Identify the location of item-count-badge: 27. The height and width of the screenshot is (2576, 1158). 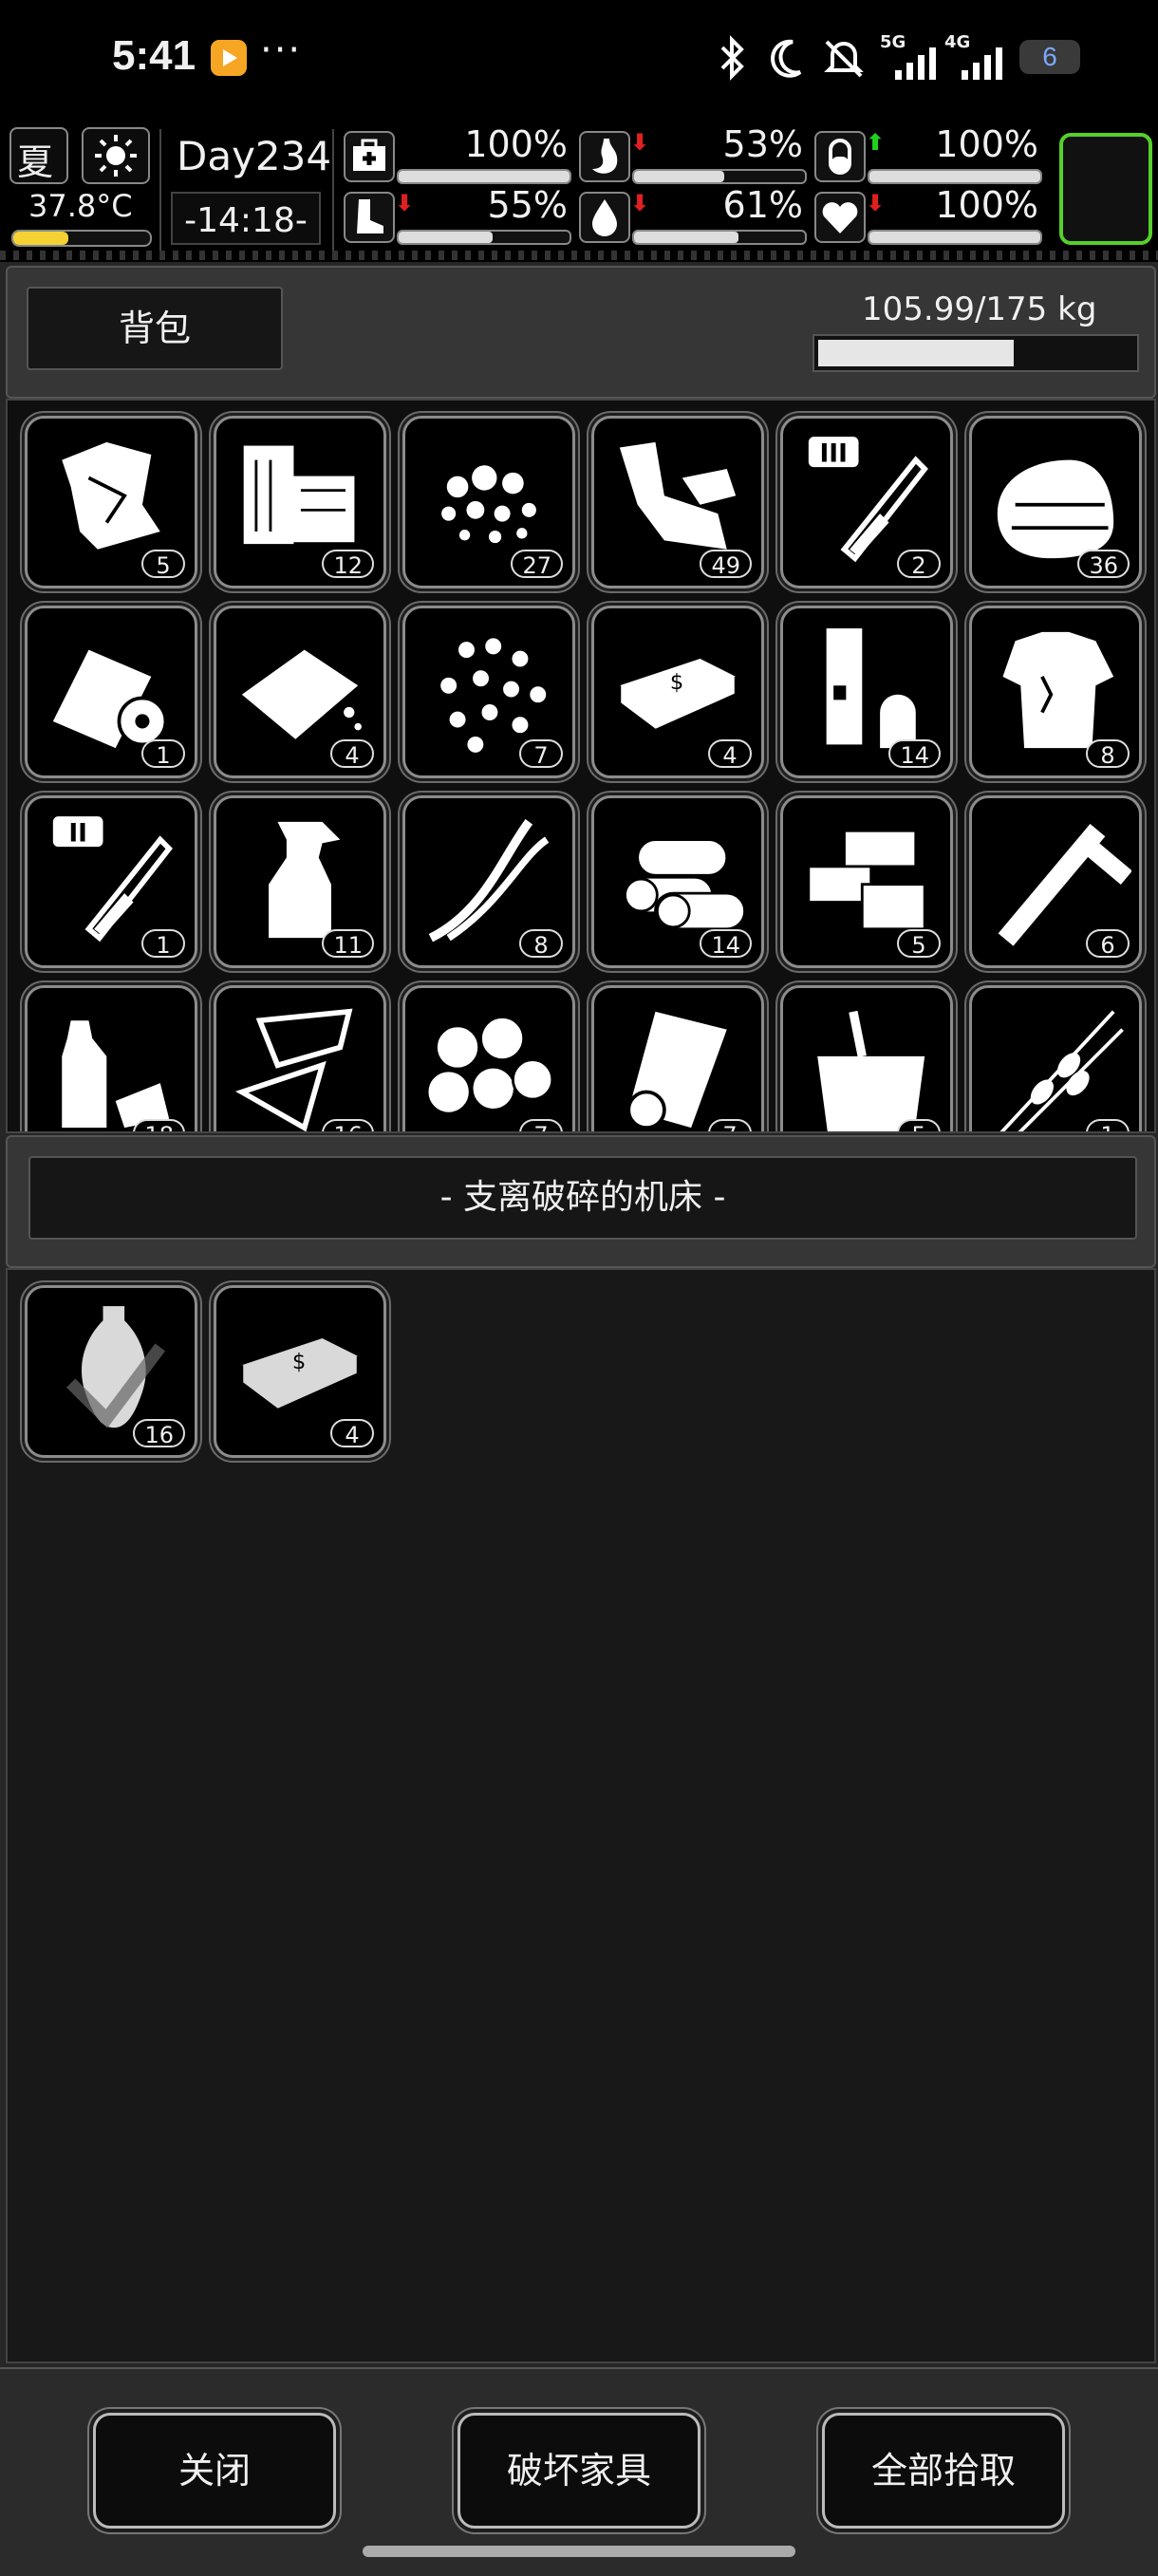
(537, 564).